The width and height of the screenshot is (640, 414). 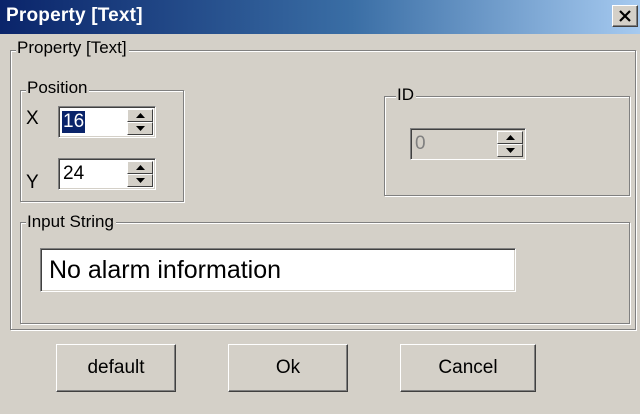 What do you see at coordinates (116, 368) in the screenshot?
I see `default-button: default` at bounding box center [116, 368].